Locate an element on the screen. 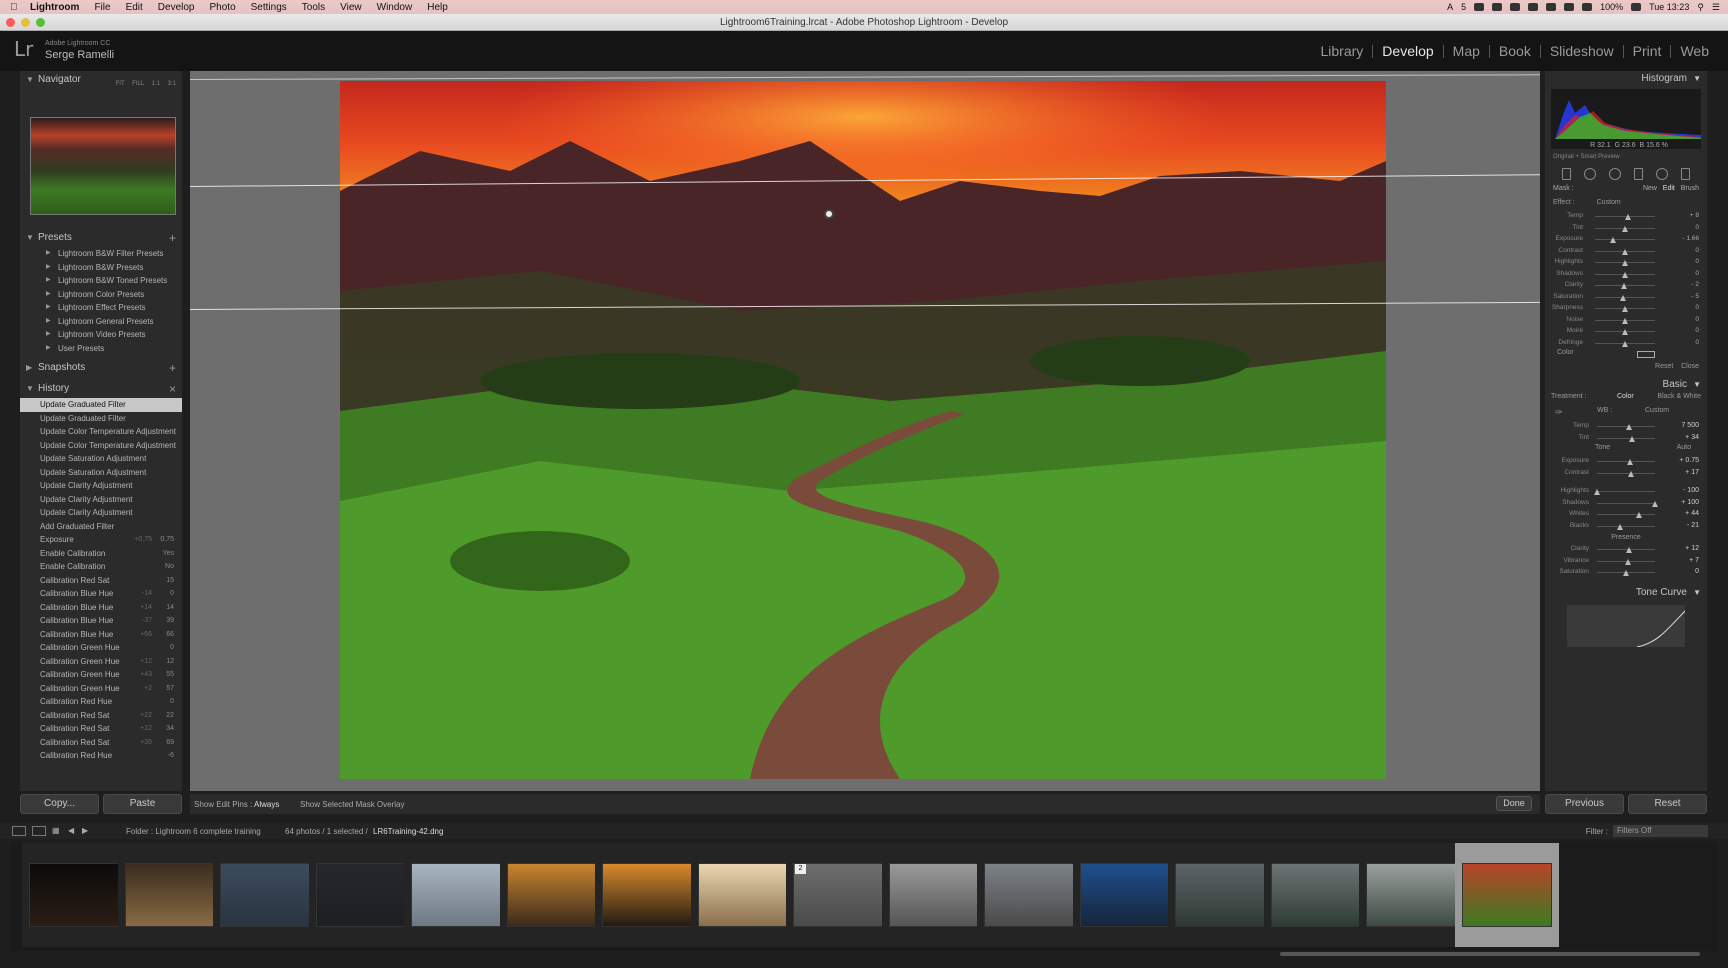 This screenshot has height=968, width=1728. navigator-preview is located at coordinates (103, 166).